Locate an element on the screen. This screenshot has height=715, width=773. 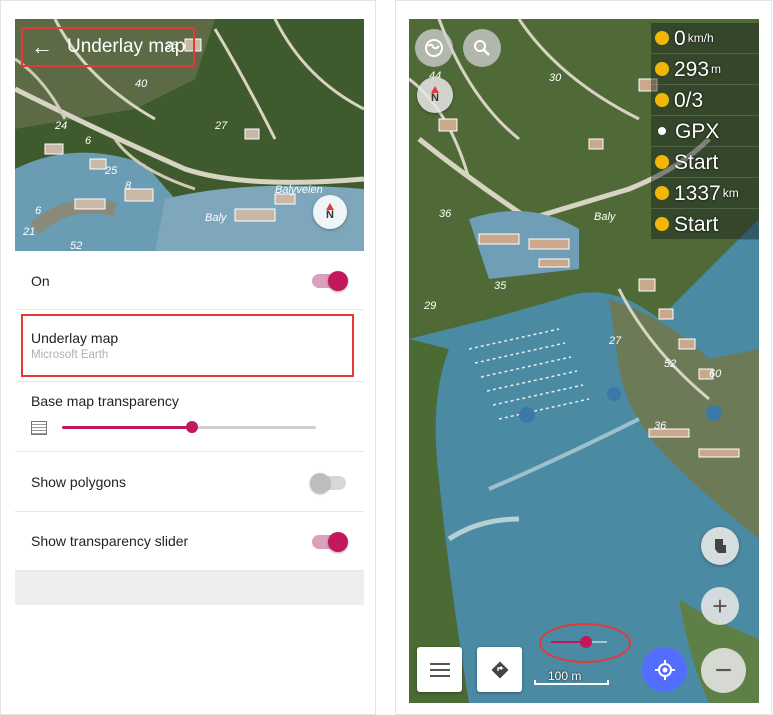
transparency-slider-toggle is located at coordinates (330, 542).